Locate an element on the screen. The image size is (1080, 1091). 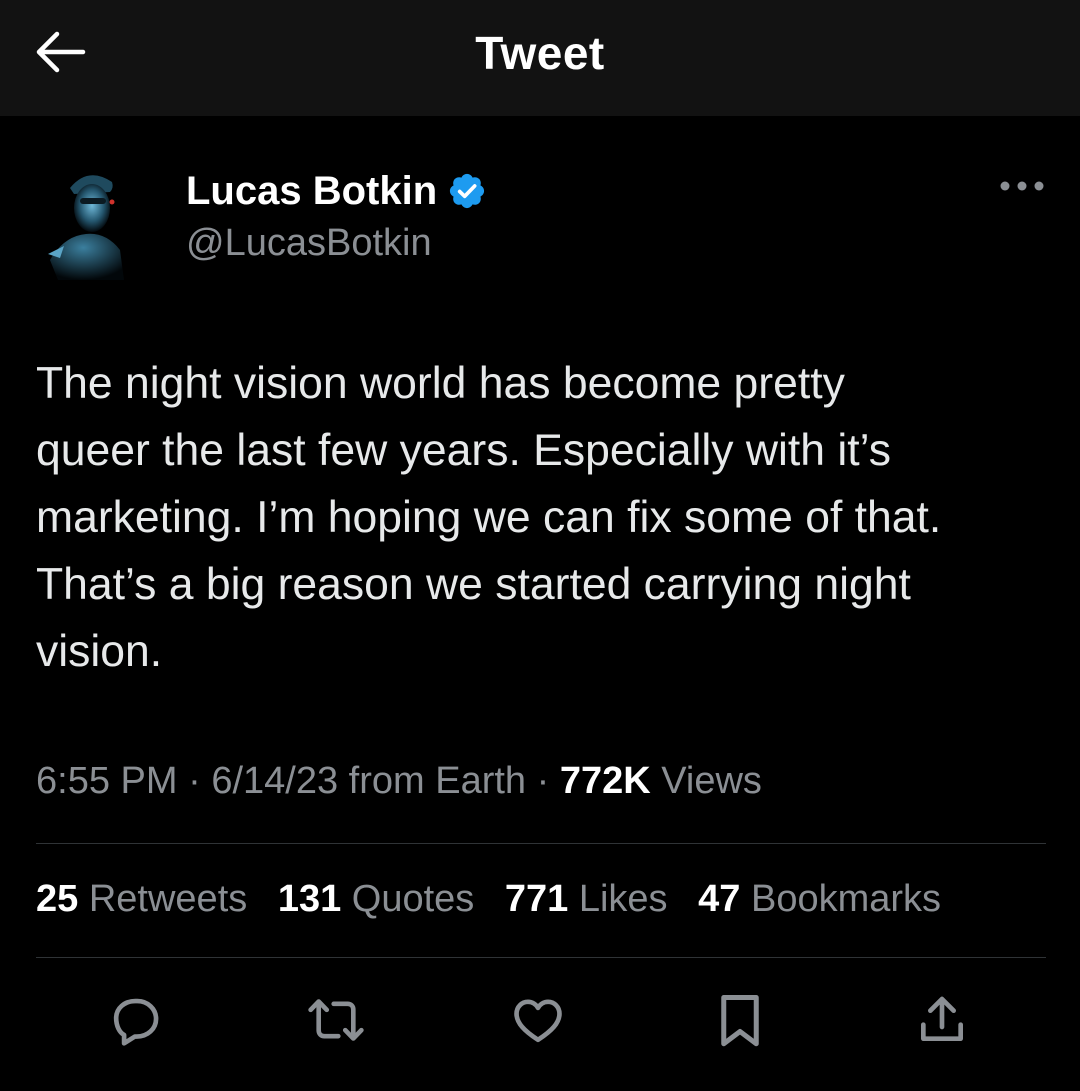
tweet-date: 6/14/23 is located at coordinates (274, 781).